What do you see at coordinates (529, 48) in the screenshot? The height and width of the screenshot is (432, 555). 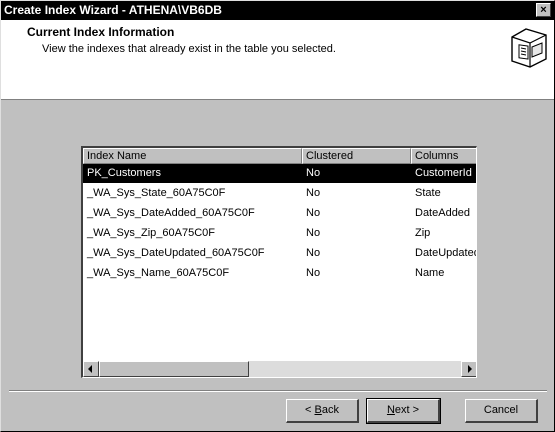 I see `wizard-document-icon` at bounding box center [529, 48].